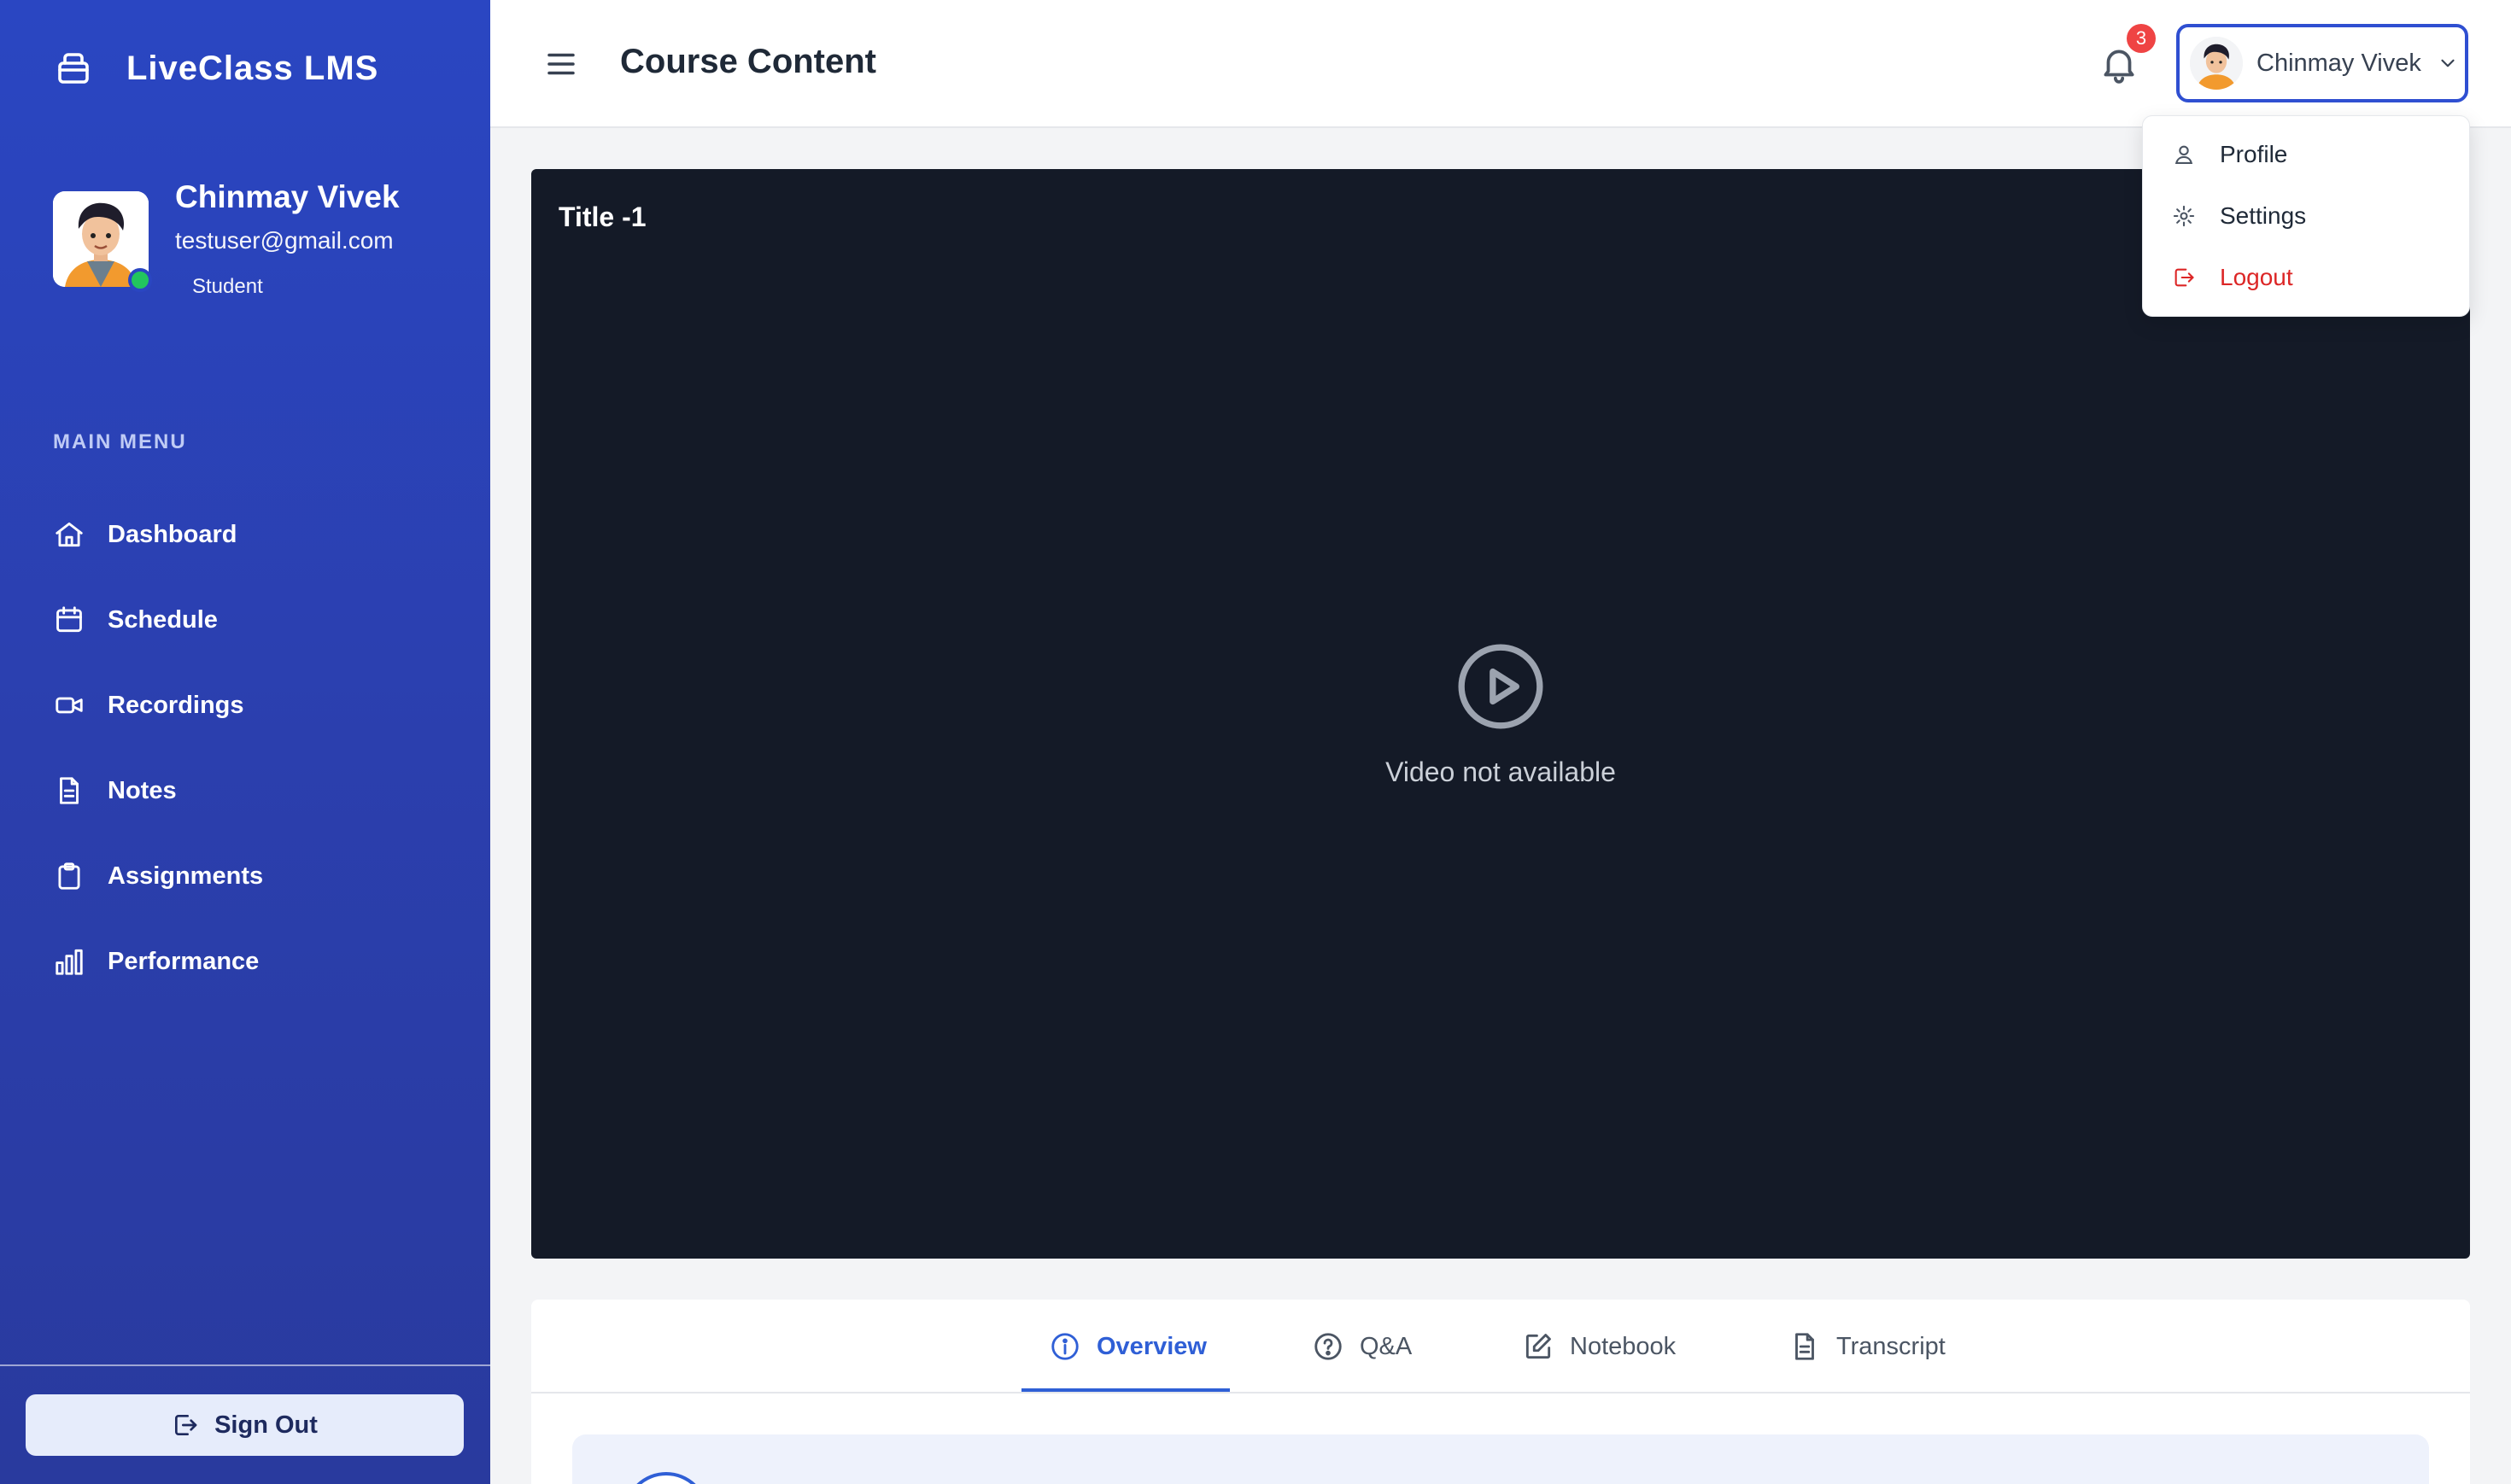 The height and width of the screenshot is (1484, 2511). I want to click on file-icon, so click(1805, 1346).